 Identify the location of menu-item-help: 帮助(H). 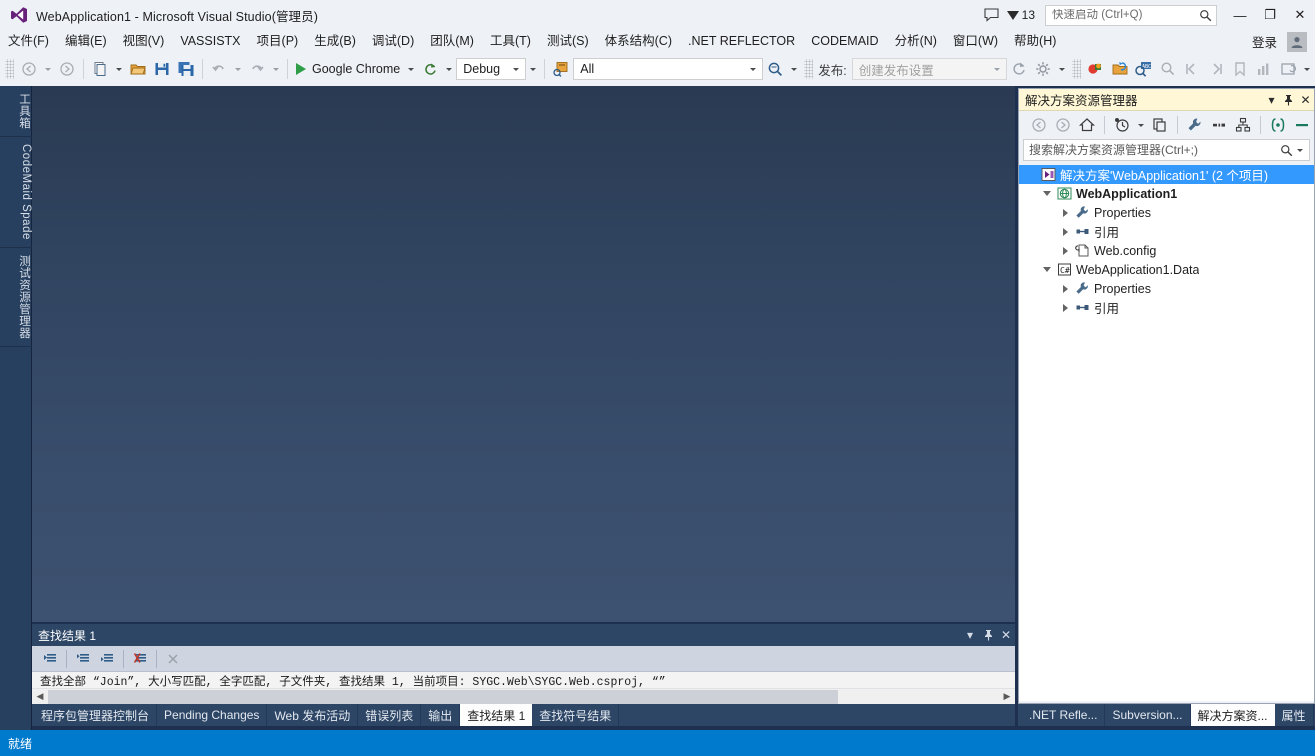
(1035, 41).